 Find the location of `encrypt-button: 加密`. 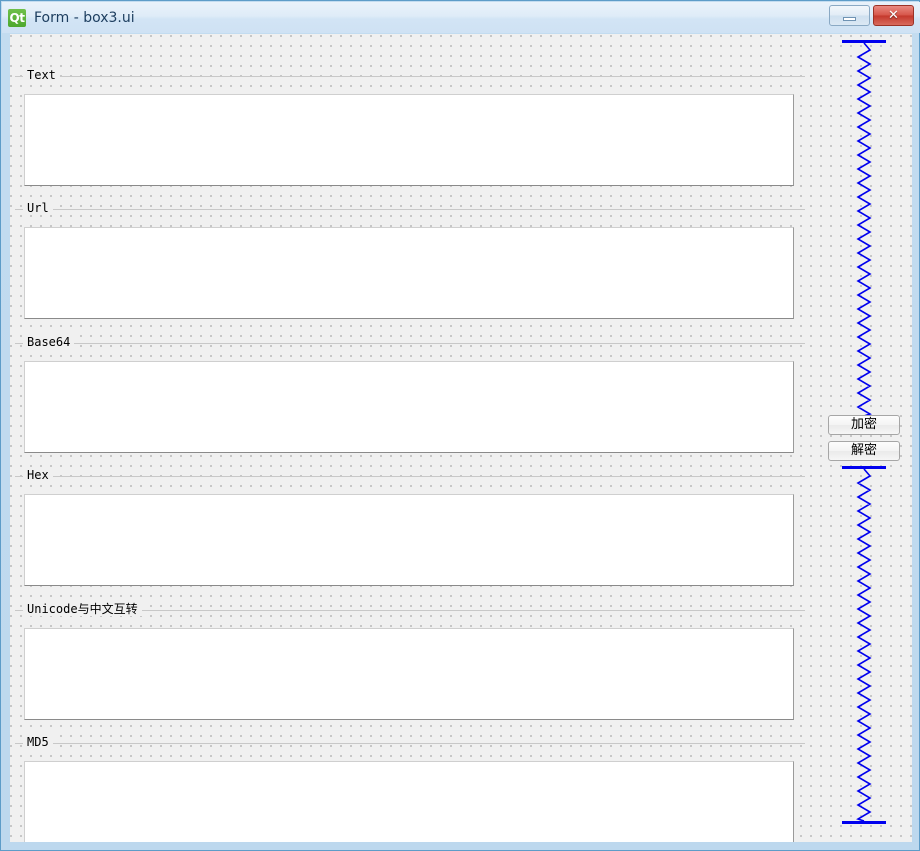

encrypt-button: 加密 is located at coordinates (864, 425).